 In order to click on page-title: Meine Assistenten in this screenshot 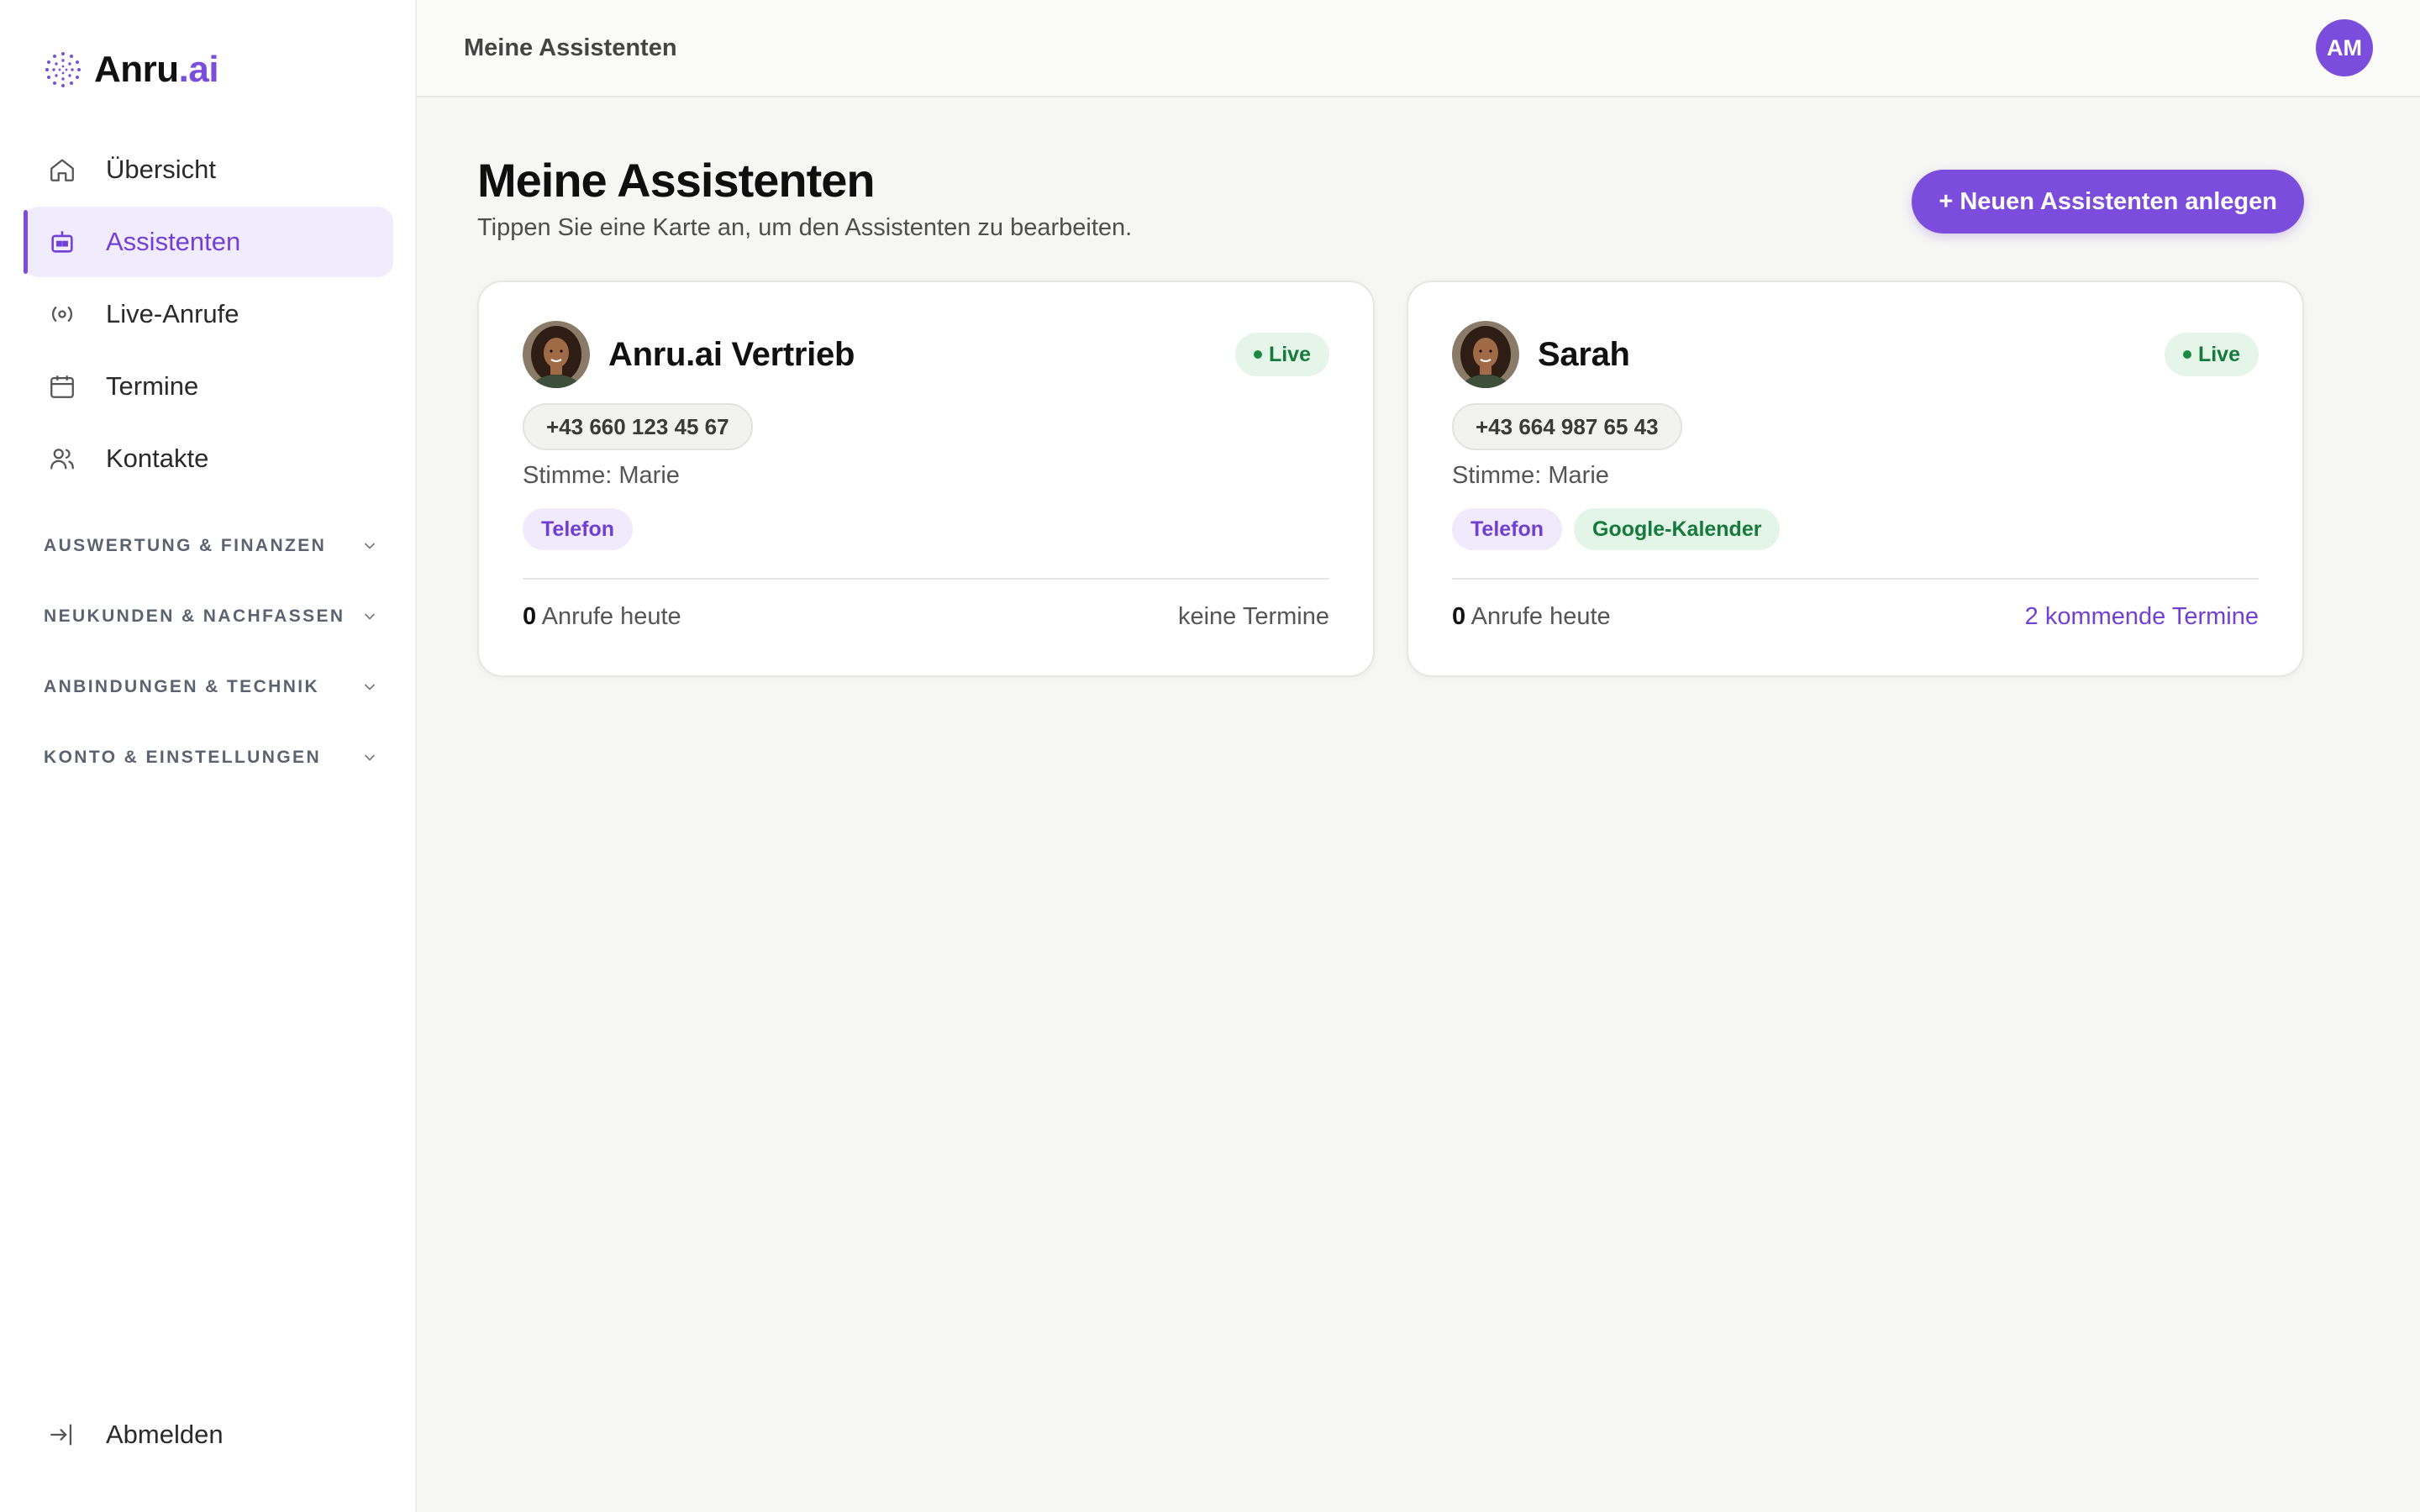, I will do `click(676, 180)`.